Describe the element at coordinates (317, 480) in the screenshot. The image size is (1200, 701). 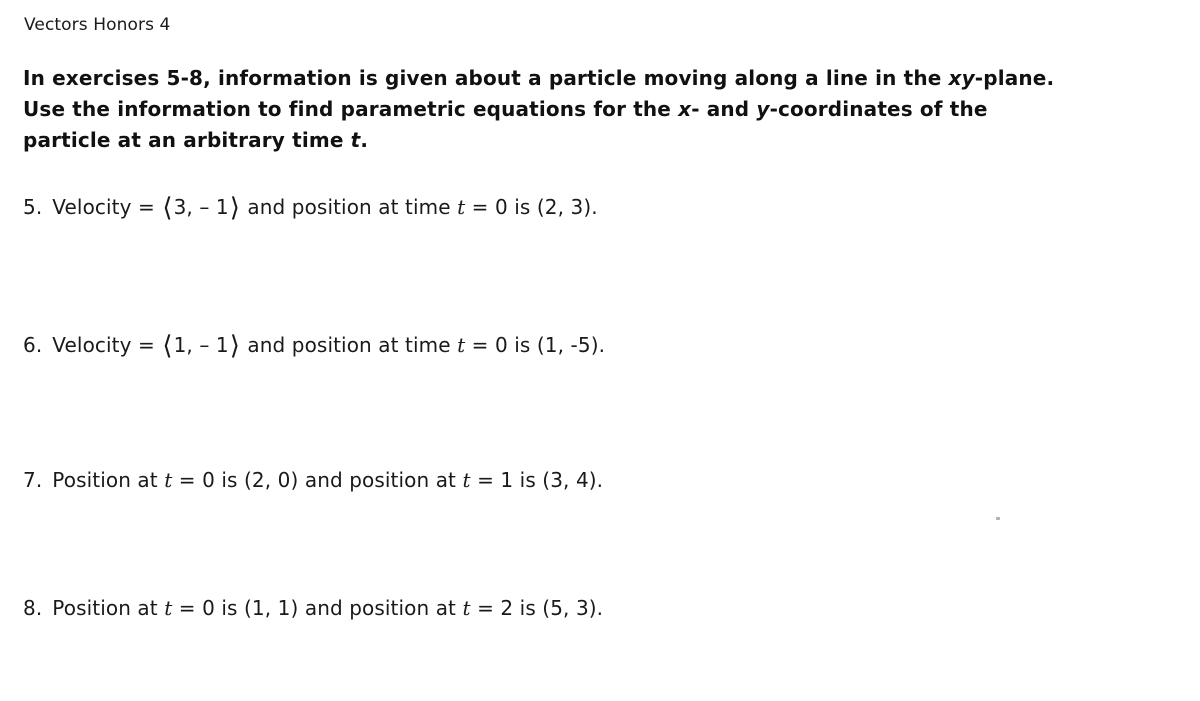
I see `exercise-text: = 0 is (2, 0) and position at` at that location.